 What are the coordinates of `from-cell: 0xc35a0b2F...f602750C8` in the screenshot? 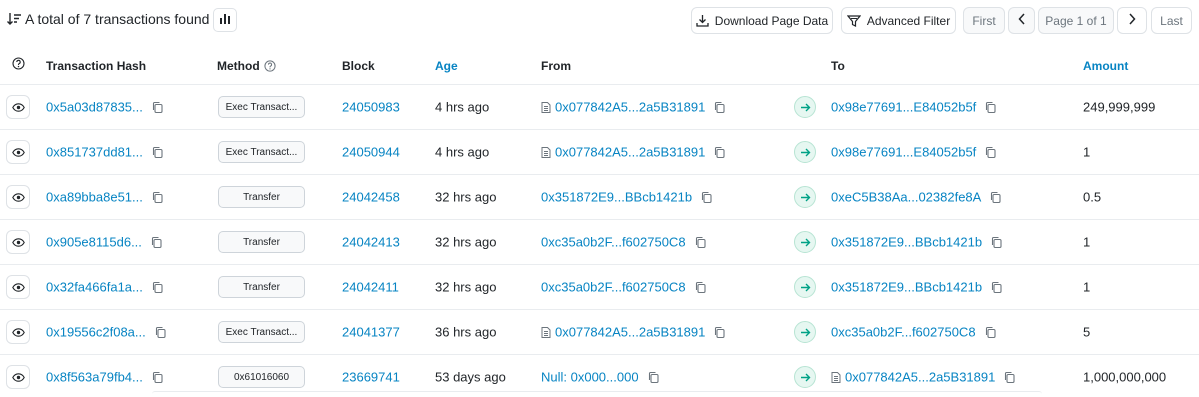 It's located at (623, 242).